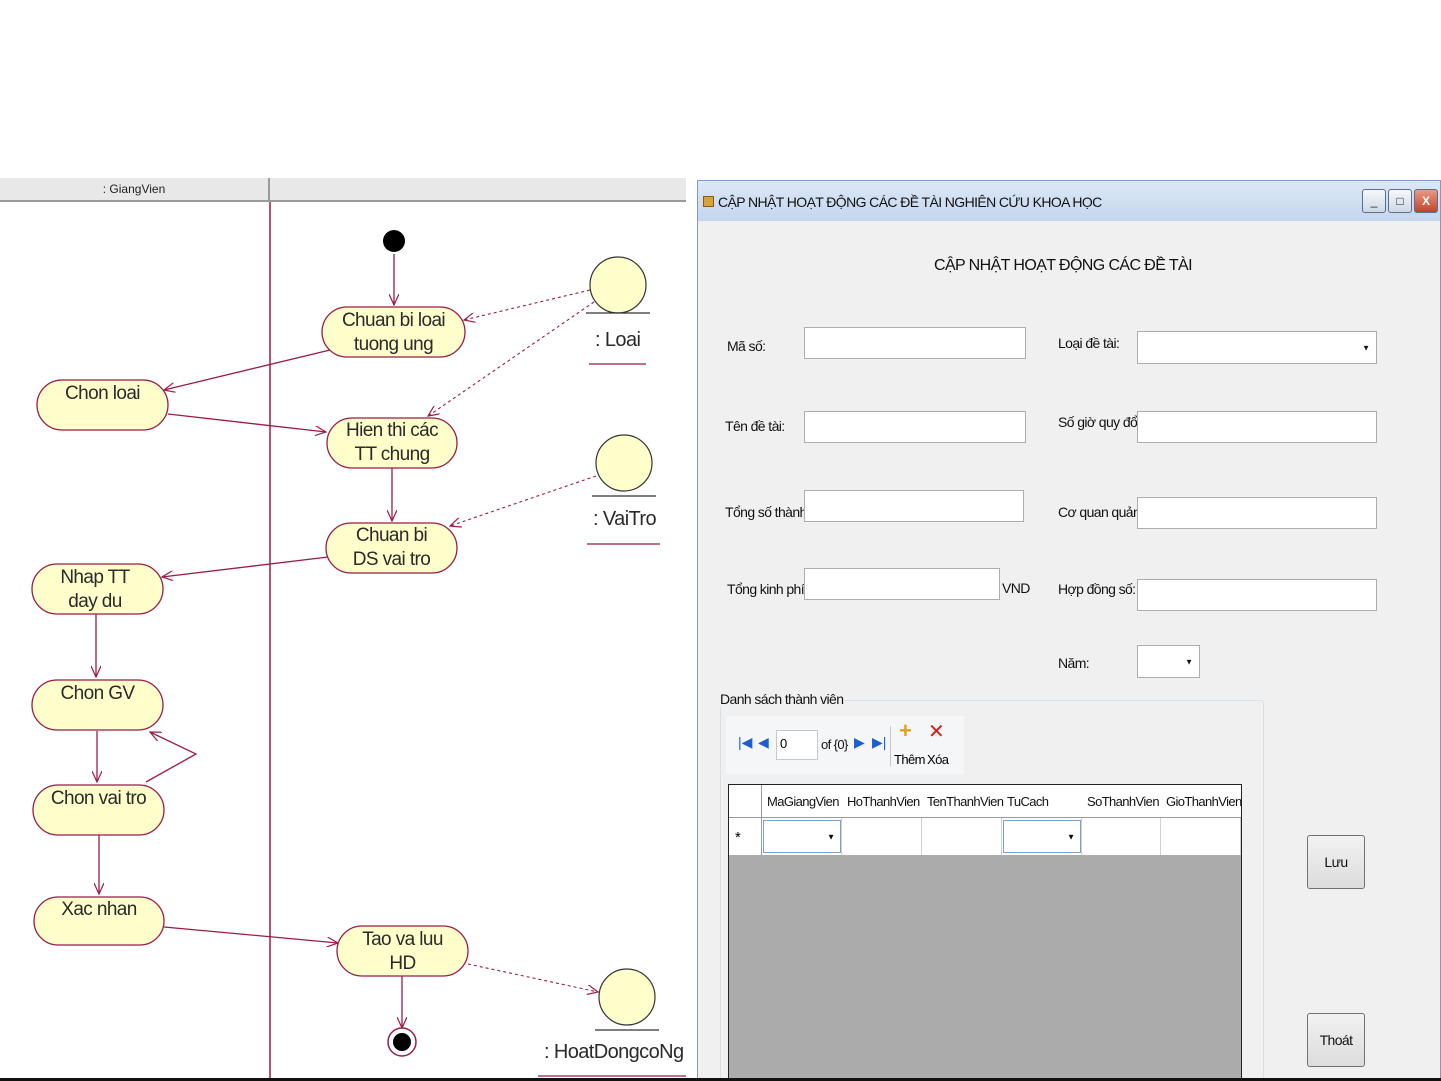 The image size is (1441, 1081). What do you see at coordinates (1123, 801) in the screenshot?
I see `column-header: SoThanhVien` at bounding box center [1123, 801].